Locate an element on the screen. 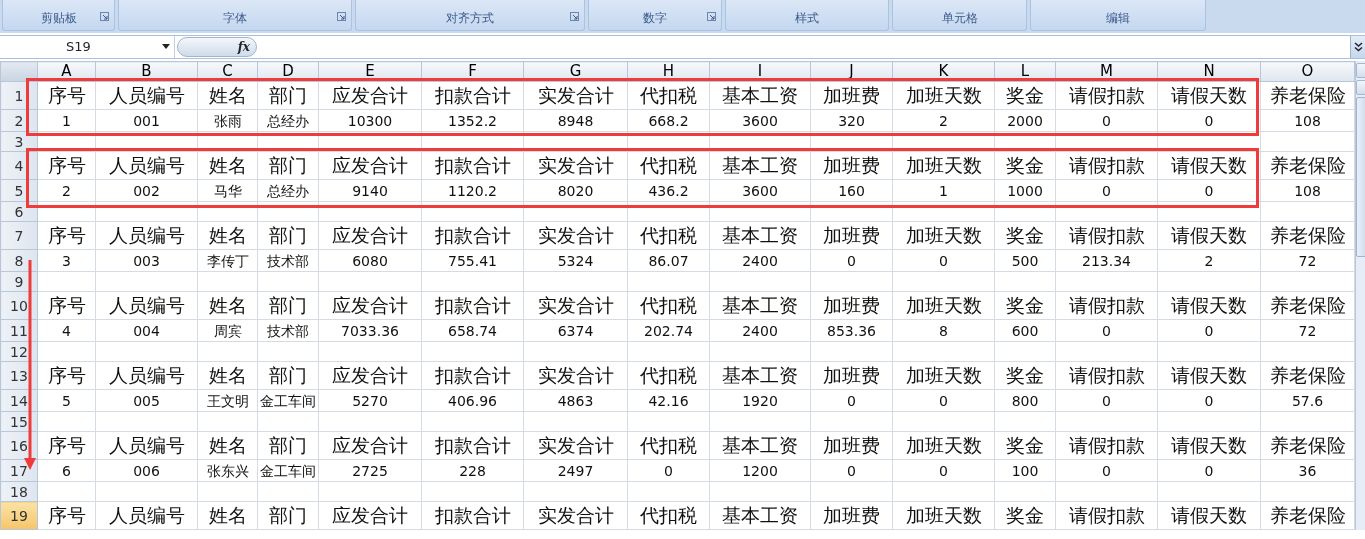 The height and width of the screenshot is (539, 1365). table-cell: 1 is located at coordinates (66, 120).